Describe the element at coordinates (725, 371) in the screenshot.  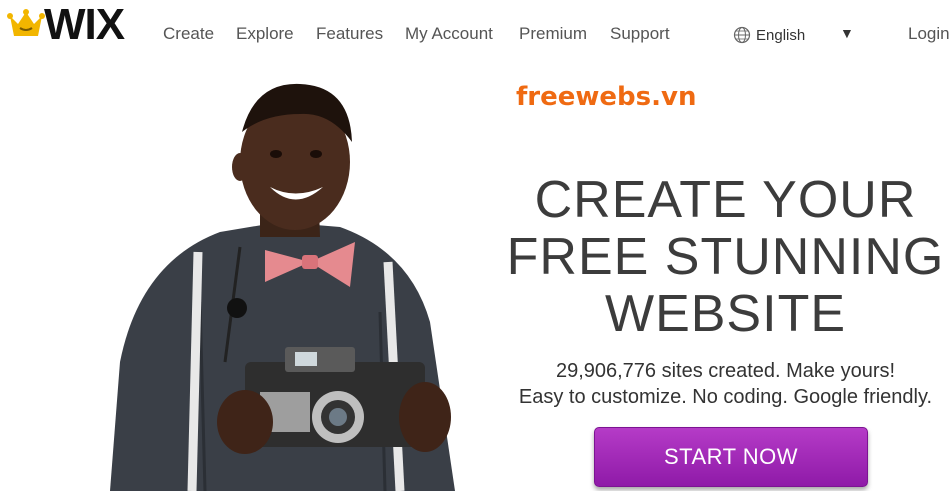
I see `sites-created-text: 29,906,776 sites created. Make yours!` at that location.